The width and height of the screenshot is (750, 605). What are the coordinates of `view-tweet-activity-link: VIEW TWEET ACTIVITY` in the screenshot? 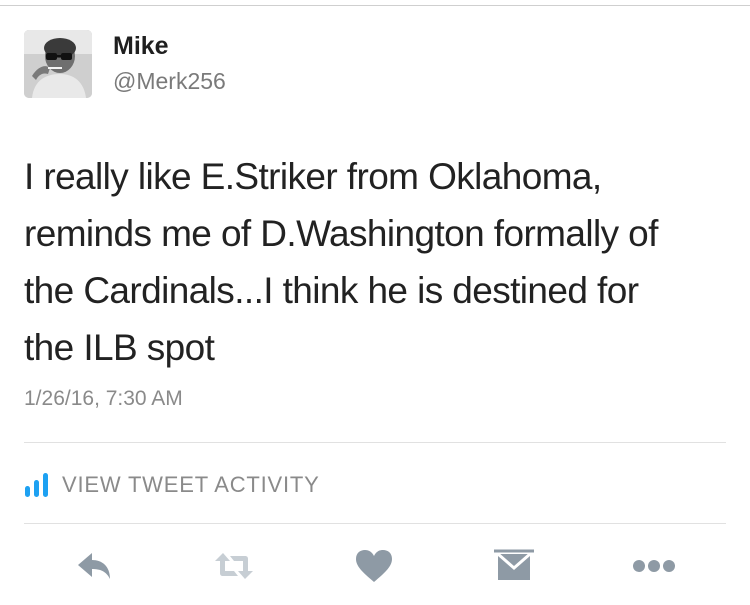 It's located at (171, 485).